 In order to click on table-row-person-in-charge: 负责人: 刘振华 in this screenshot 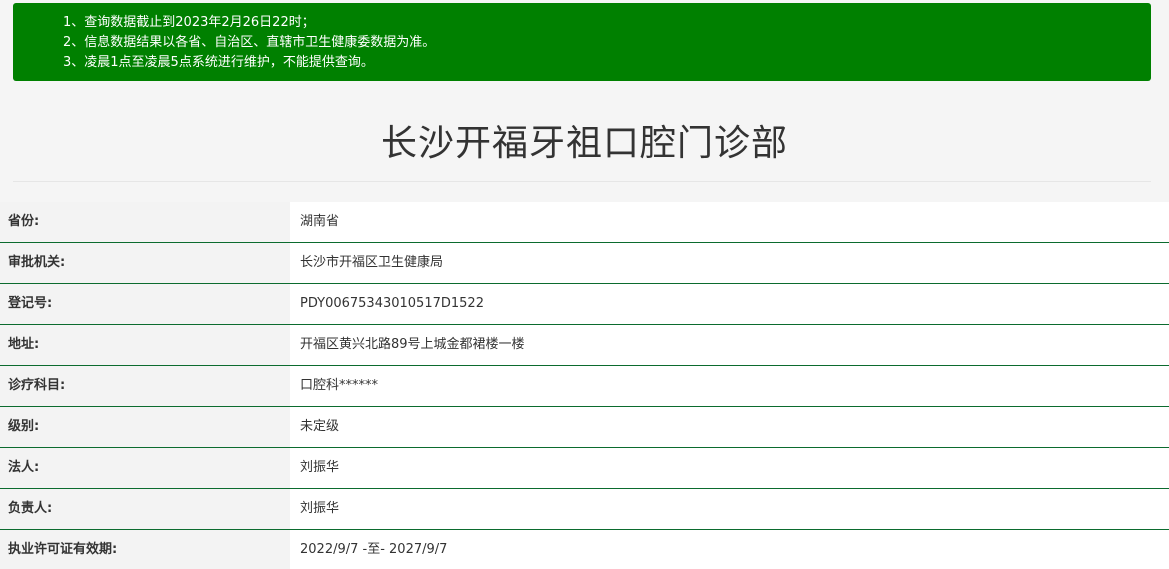, I will do `click(584, 509)`.